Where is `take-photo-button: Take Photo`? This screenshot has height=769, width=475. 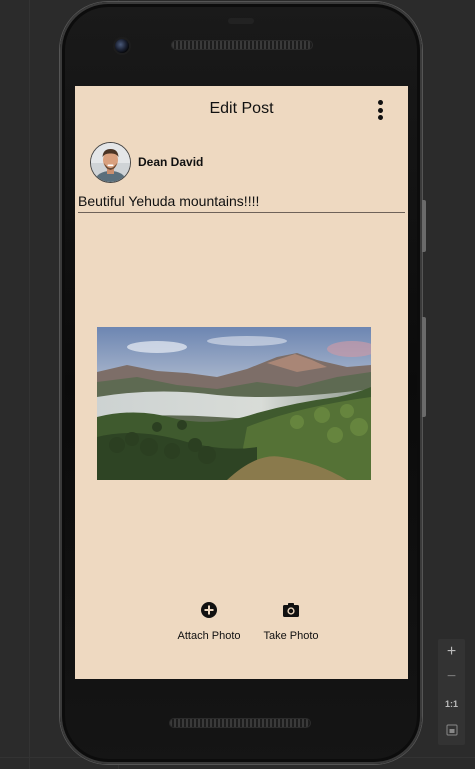 take-photo-button: Take Photo is located at coordinates (291, 621).